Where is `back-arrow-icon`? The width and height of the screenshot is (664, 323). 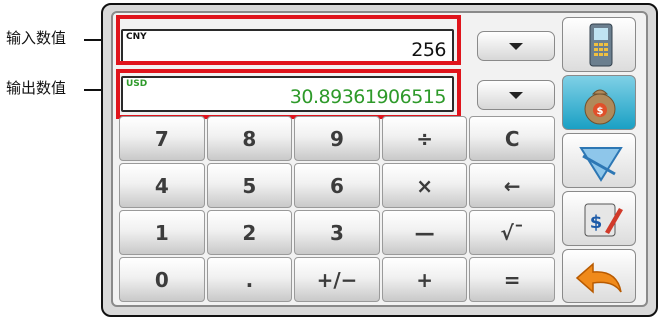 back-arrow-icon is located at coordinates (598, 278).